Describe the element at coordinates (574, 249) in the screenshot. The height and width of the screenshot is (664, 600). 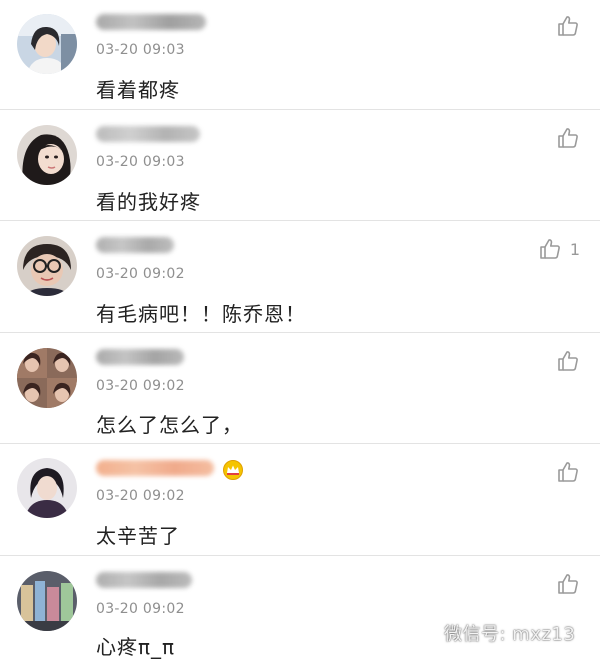
I see `like-count: 1` at that location.